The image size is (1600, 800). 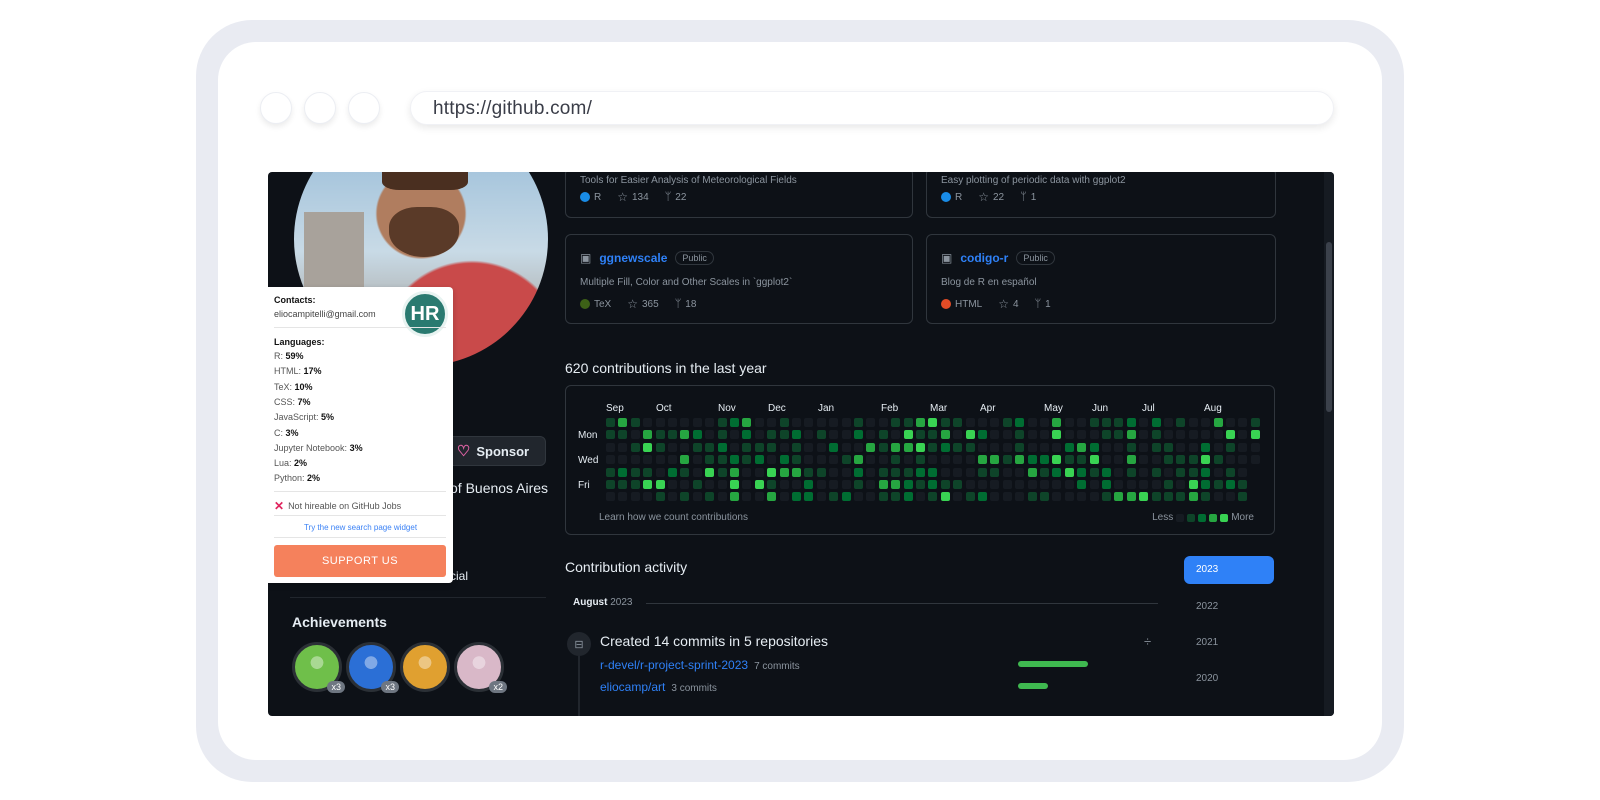 What do you see at coordinates (1229, 570) in the screenshot?
I see `year-2023-button: 2023` at bounding box center [1229, 570].